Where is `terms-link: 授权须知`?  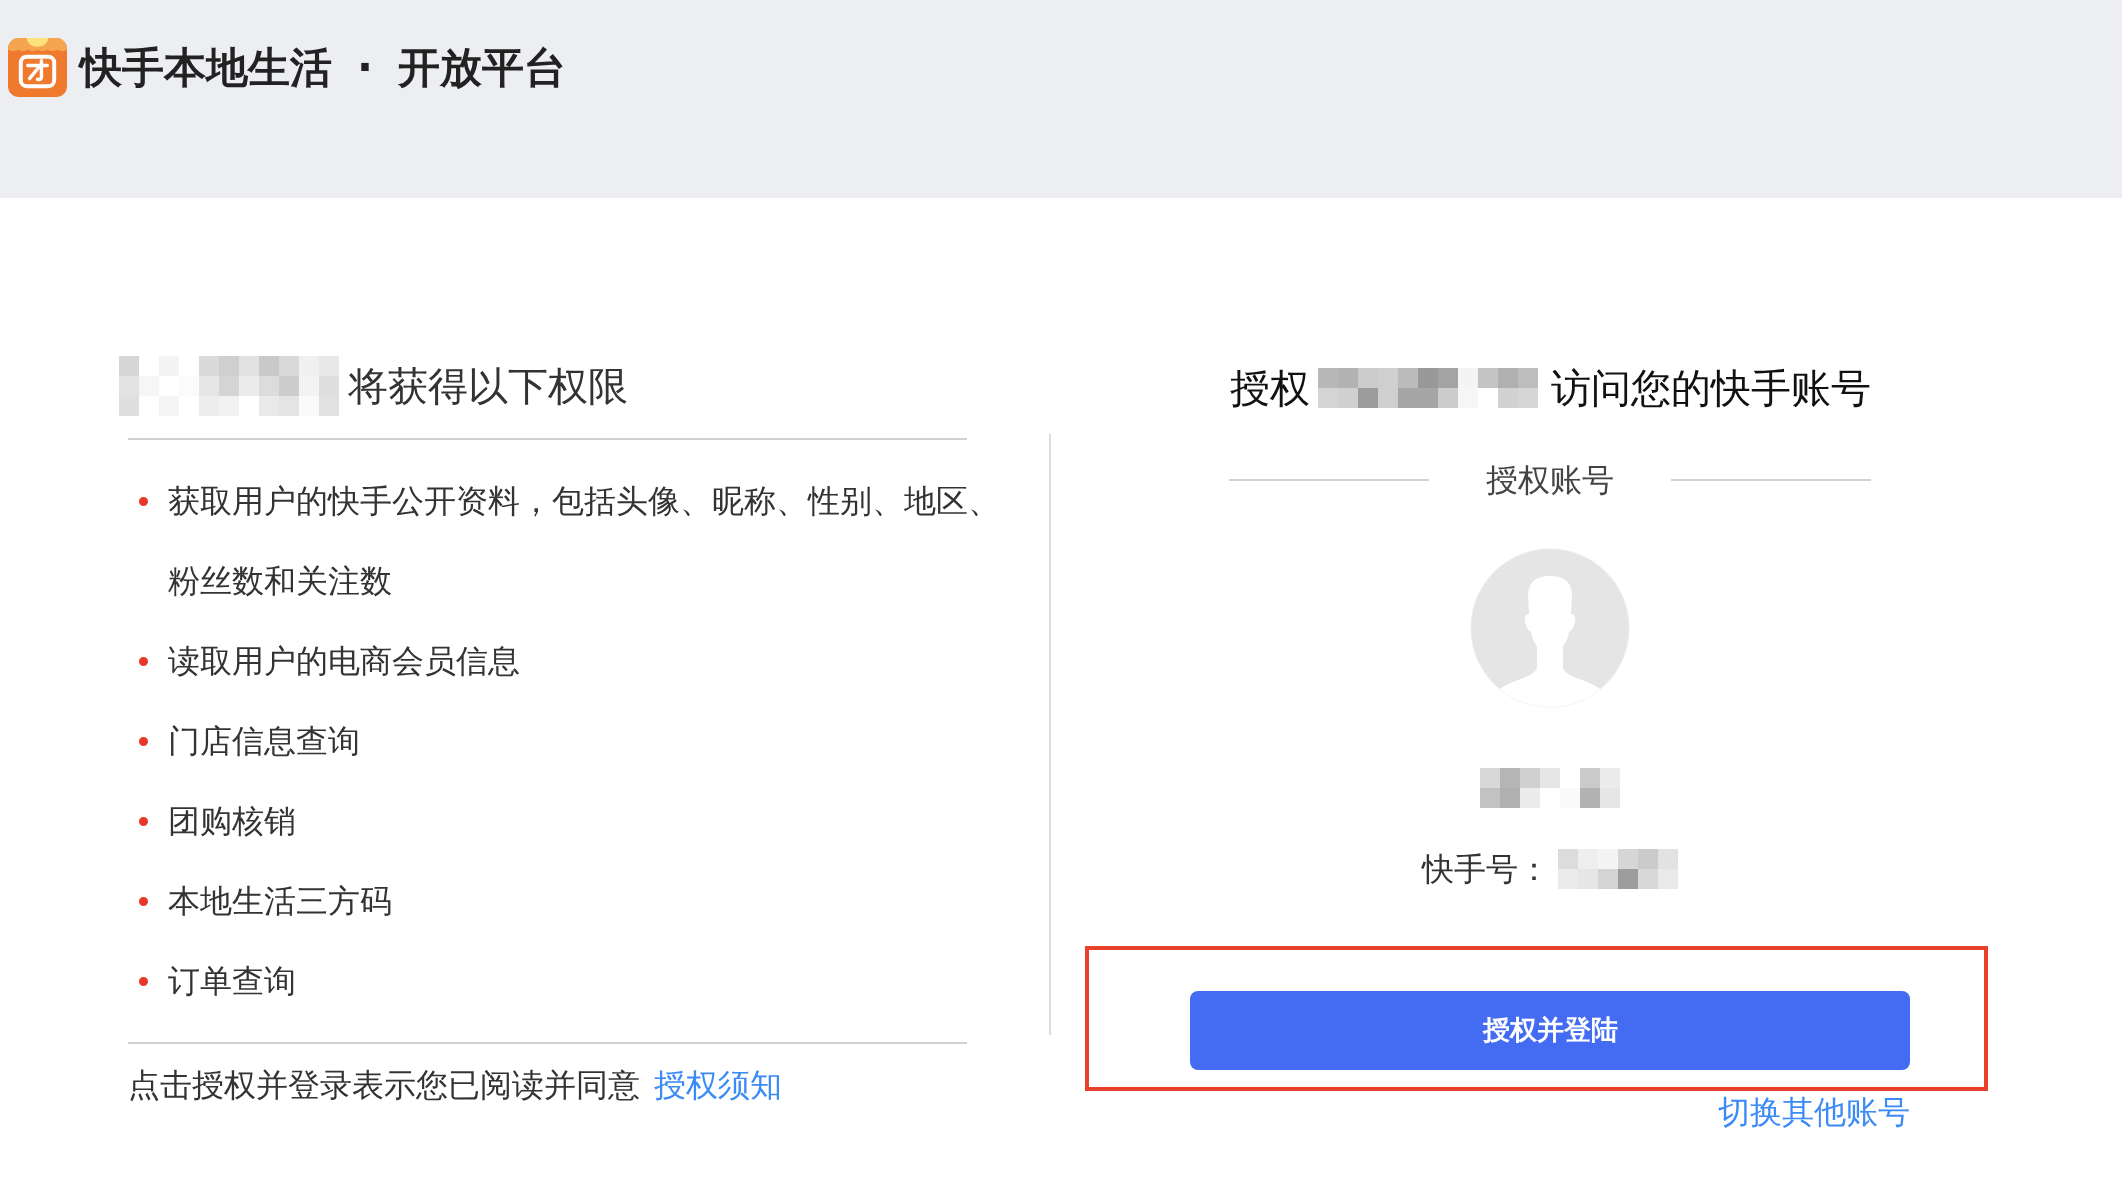 terms-link: 授权须知 is located at coordinates (718, 1085).